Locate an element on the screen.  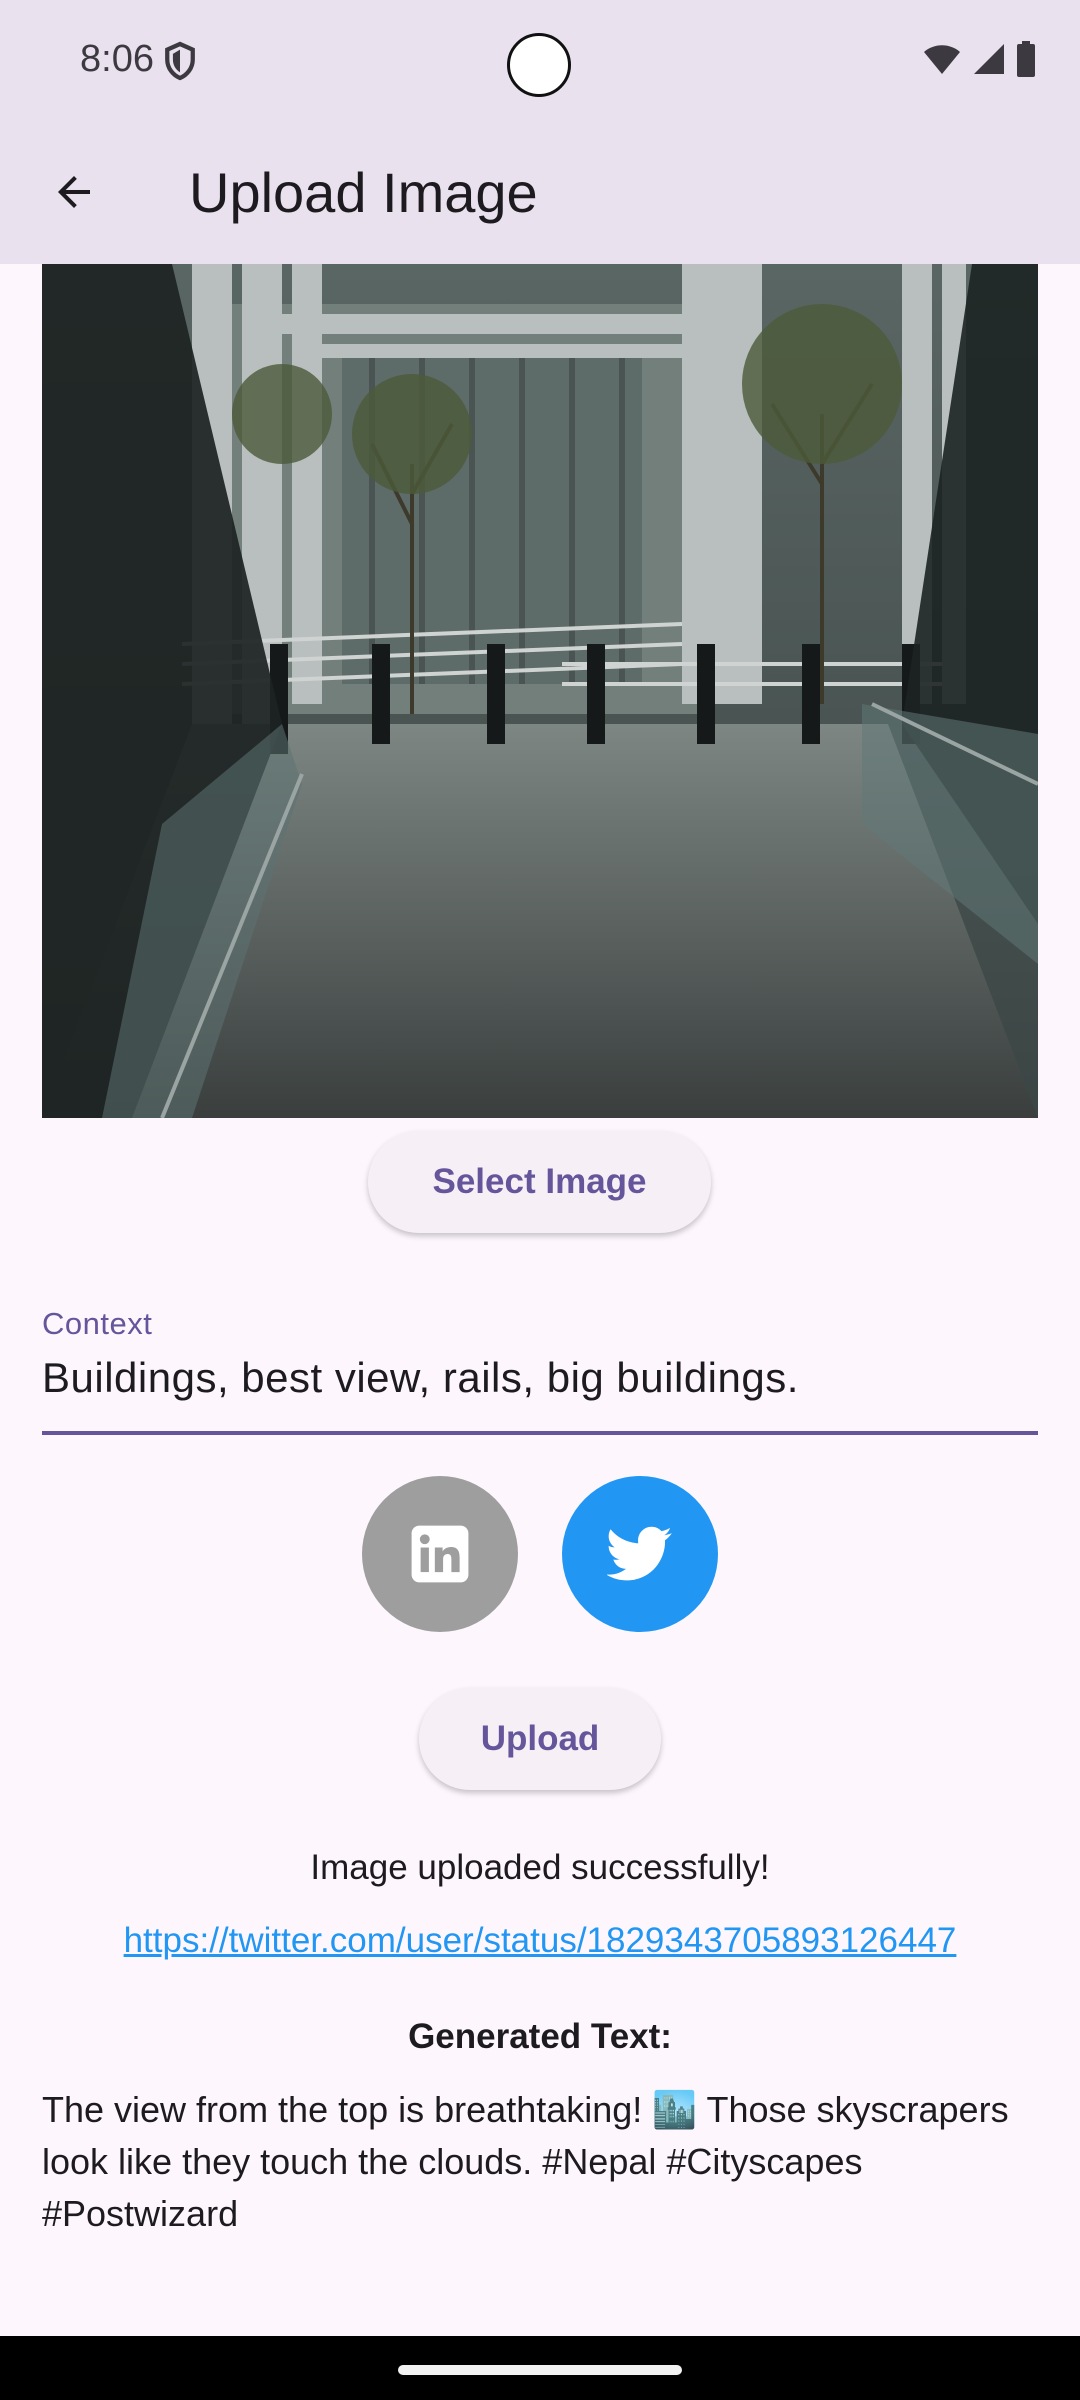
status-bar: 8:06 is located at coordinates (540, 59).